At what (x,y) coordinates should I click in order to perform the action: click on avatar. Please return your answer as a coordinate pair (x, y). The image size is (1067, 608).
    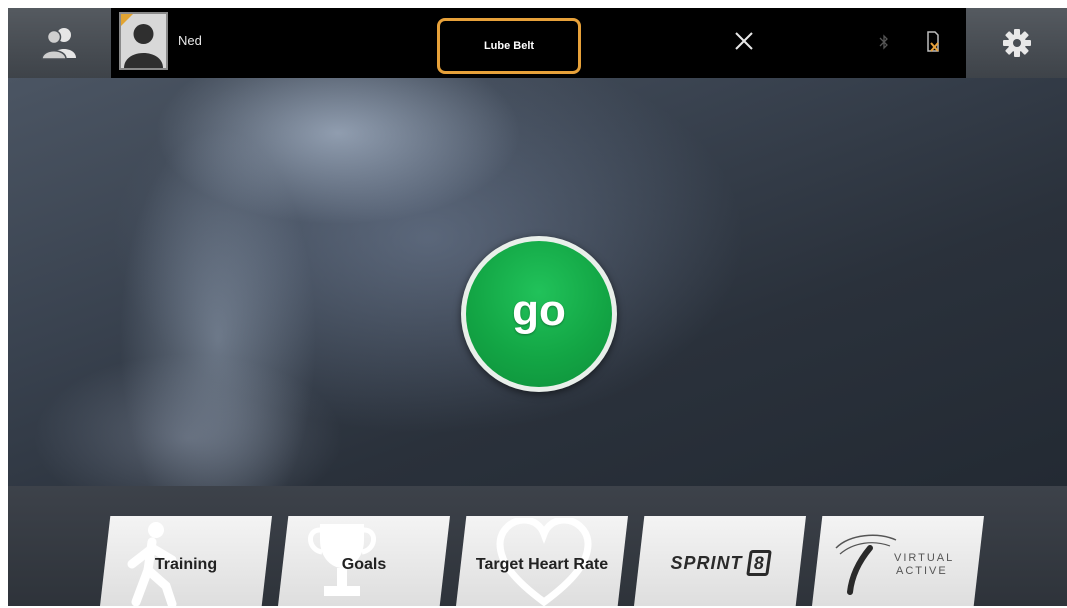
    Looking at the image, I should click on (143, 41).